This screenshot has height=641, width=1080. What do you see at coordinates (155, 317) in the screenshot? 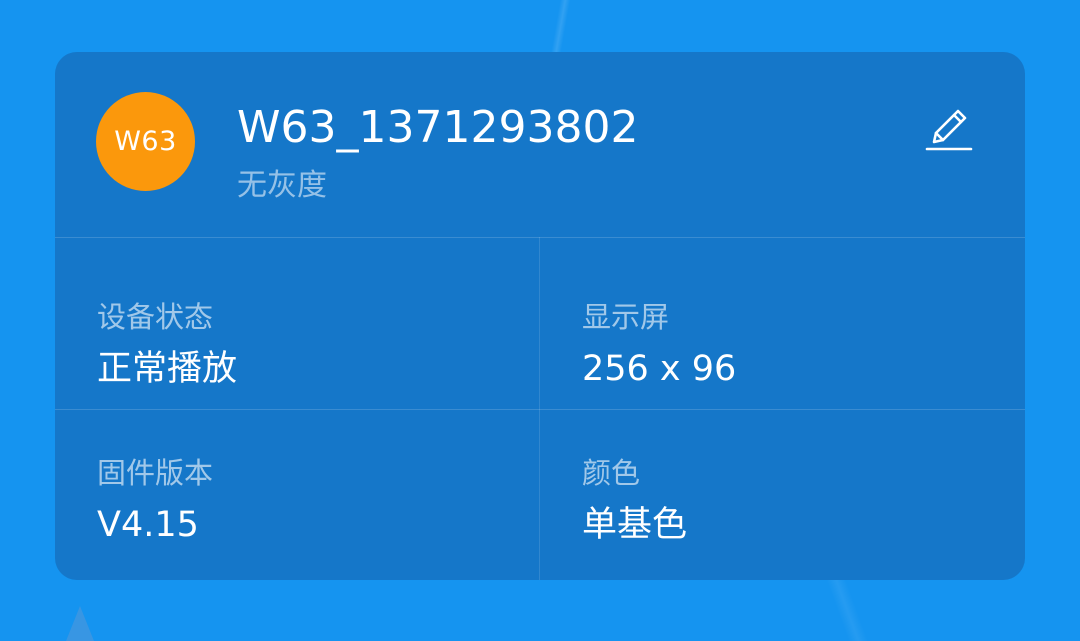
I see `device-status-label: 设备状态` at bounding box center [155, 317].